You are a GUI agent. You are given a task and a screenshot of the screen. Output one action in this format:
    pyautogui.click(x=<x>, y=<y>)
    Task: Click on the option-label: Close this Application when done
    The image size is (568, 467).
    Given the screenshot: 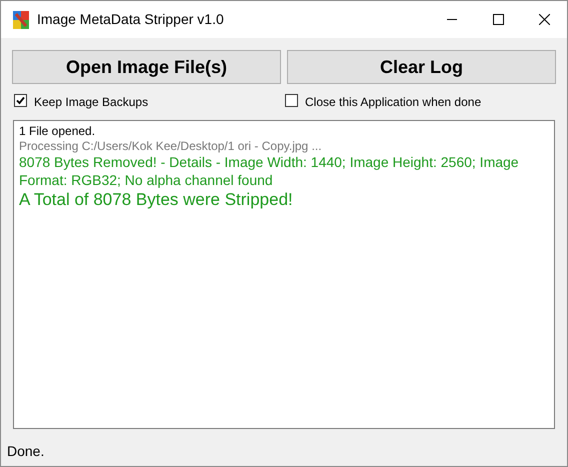 What is the action you would take?
    pyautogui.click(x=393, y=102)
    